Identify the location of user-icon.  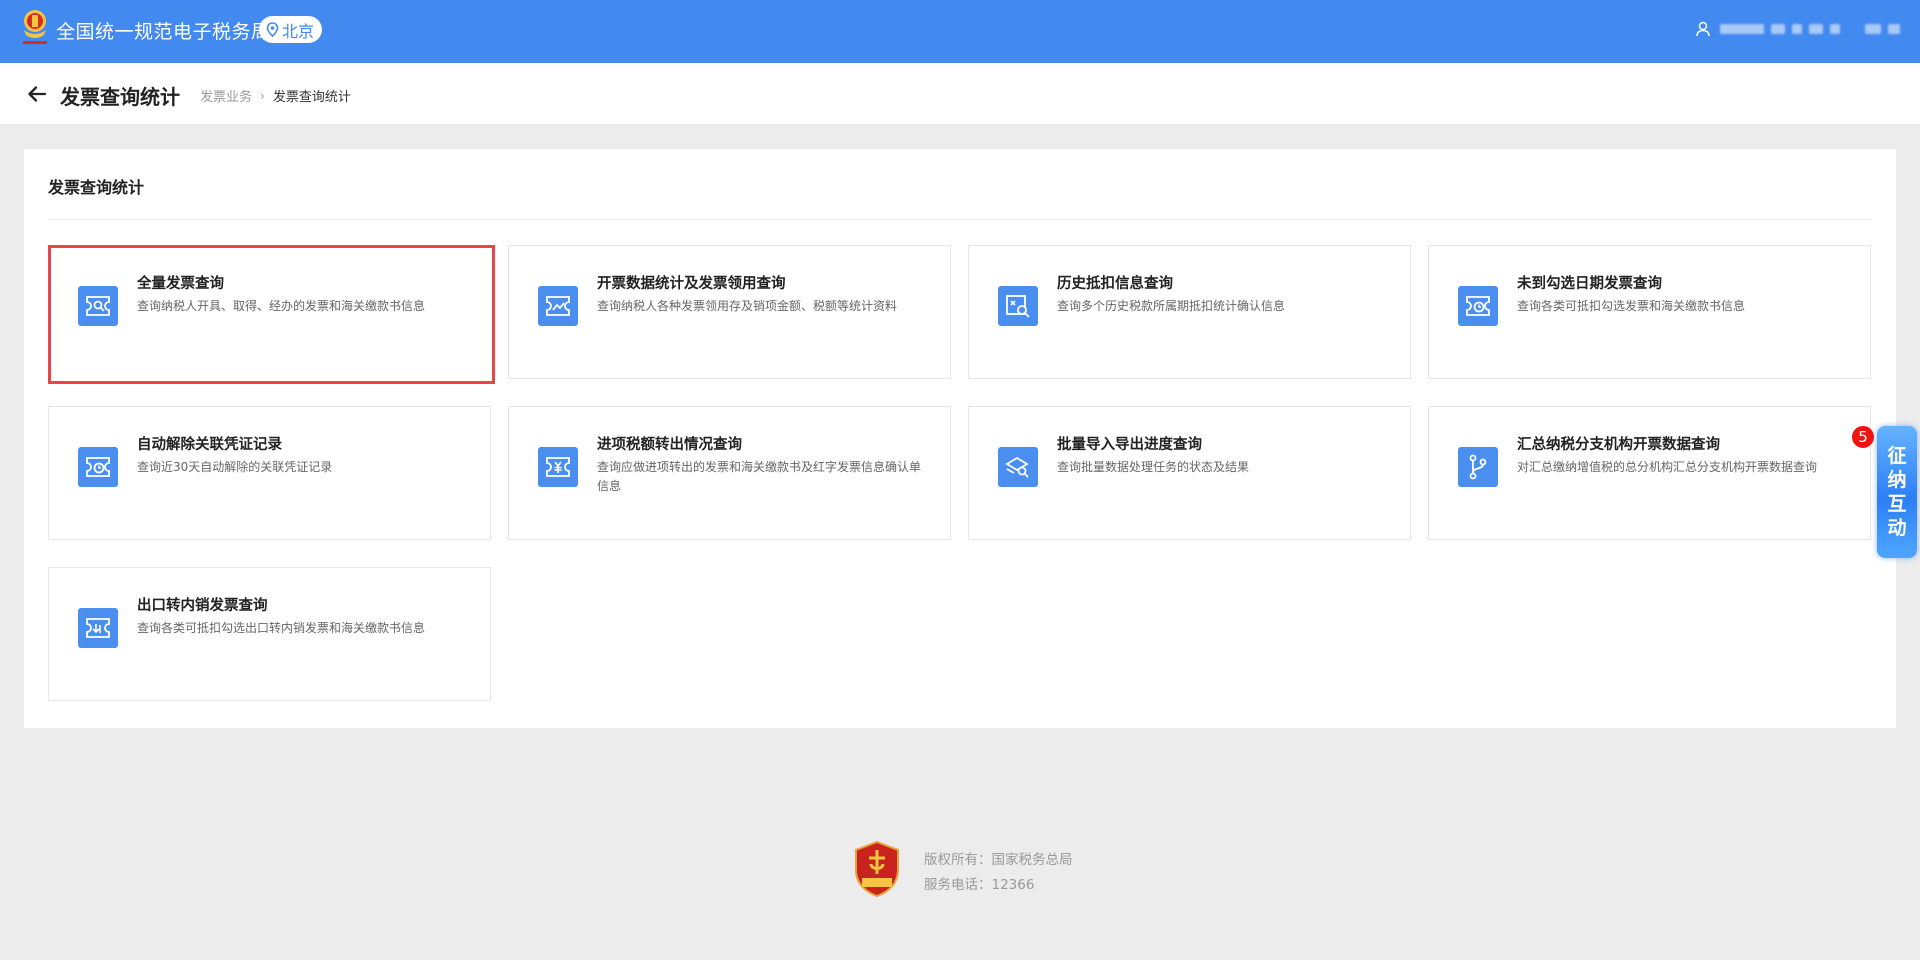
(1703, 29).